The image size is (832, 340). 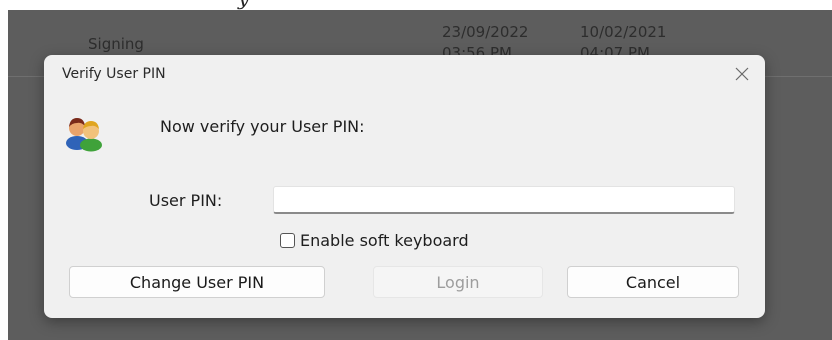 I want to click on checkbox-box, so click(x=287, y=240).